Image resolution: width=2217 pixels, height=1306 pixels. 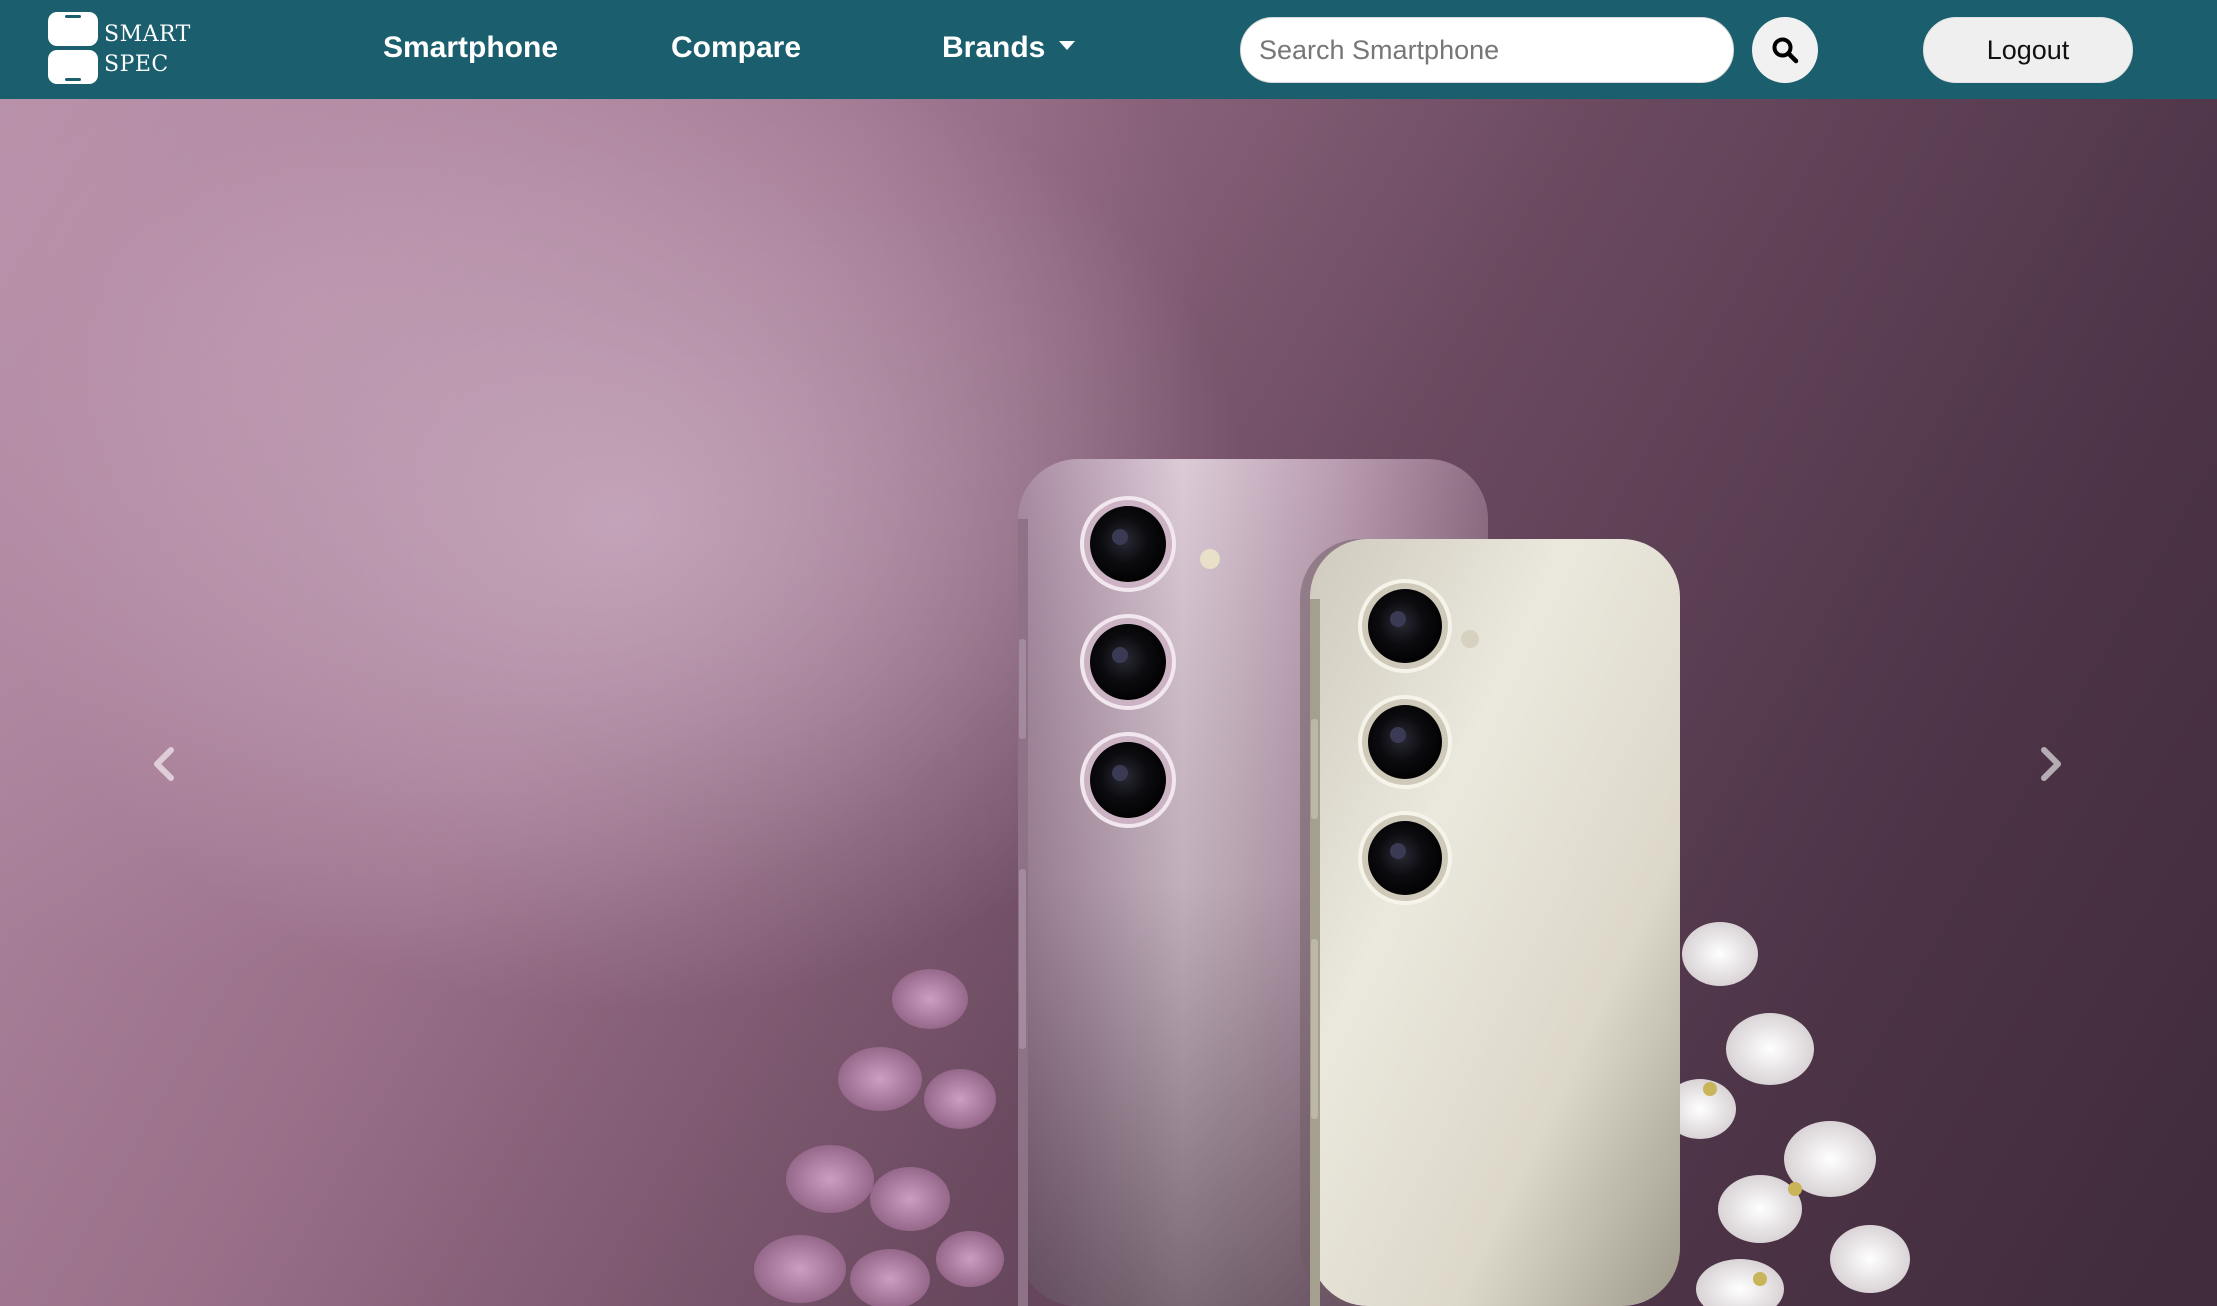 I want to click on white-flowers, so click(x=1787, y=1114).